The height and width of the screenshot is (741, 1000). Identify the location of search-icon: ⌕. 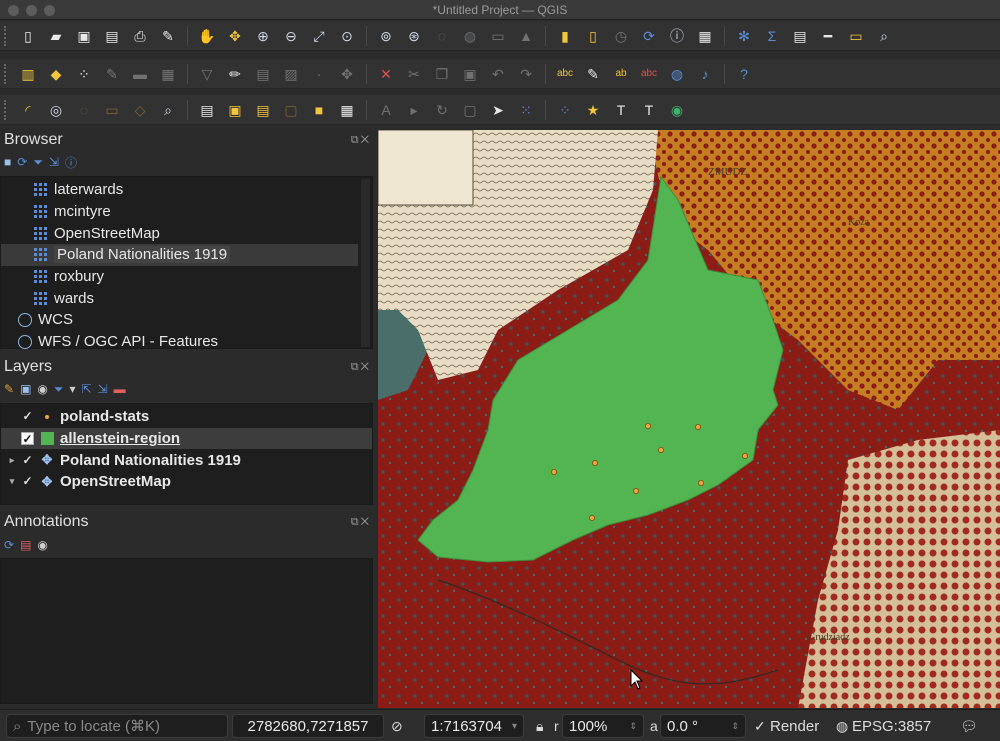
(884, 36).